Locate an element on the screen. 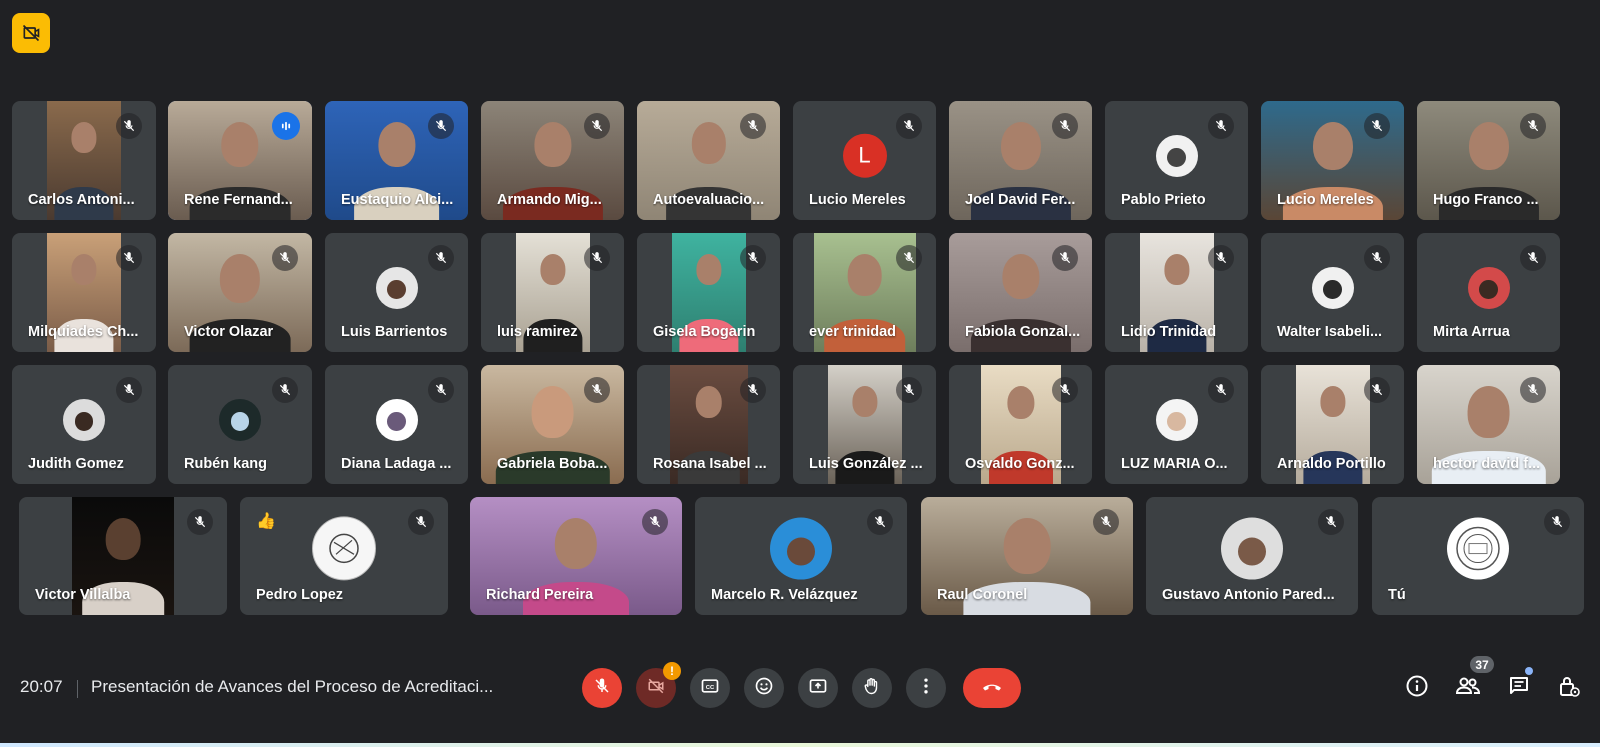 This screenshot has height=747, width=1600. present-icon is located at coordinates (818, 688).